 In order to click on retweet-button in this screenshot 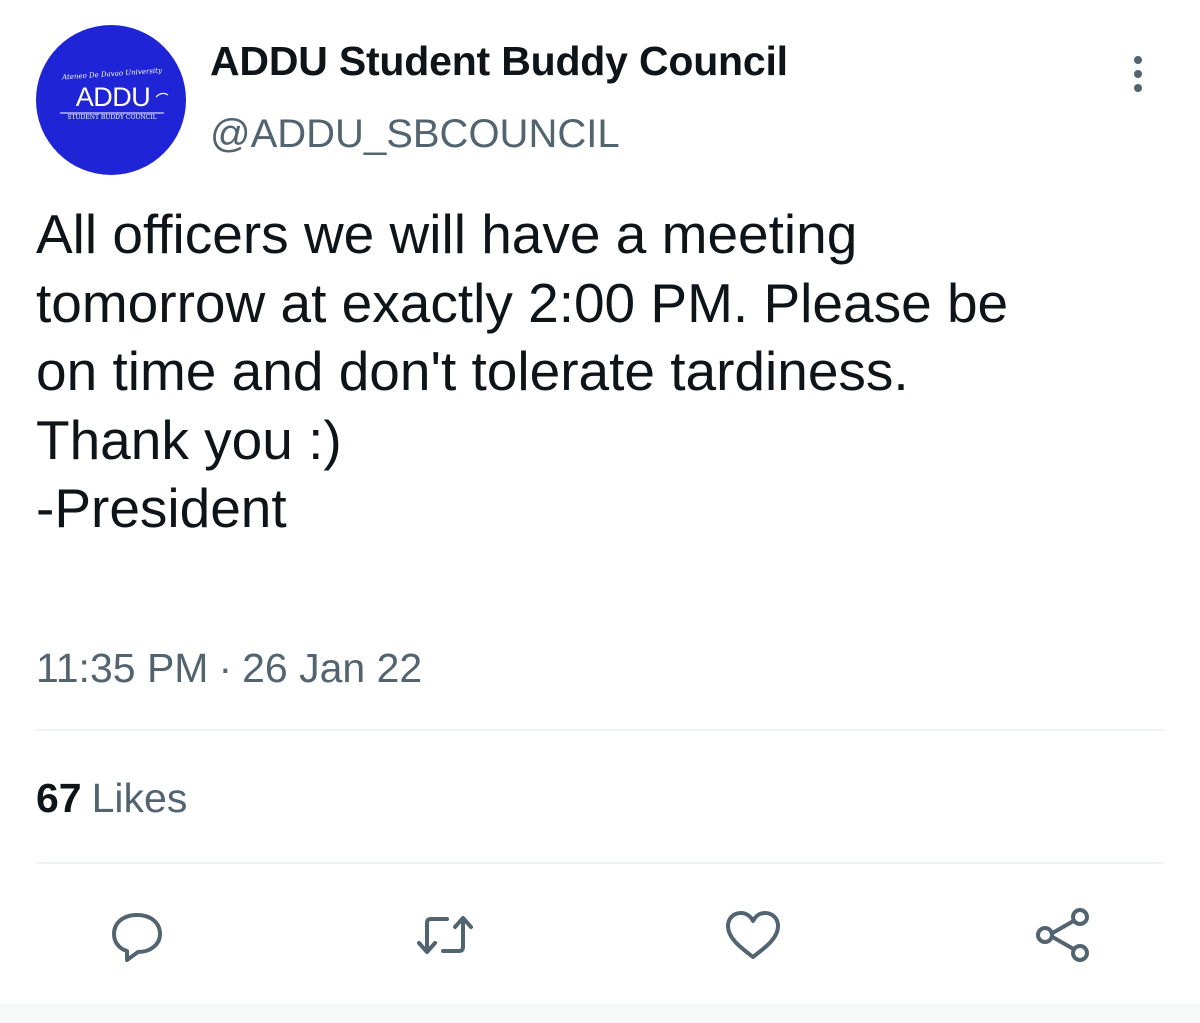, I will do `click(445, 935)`.